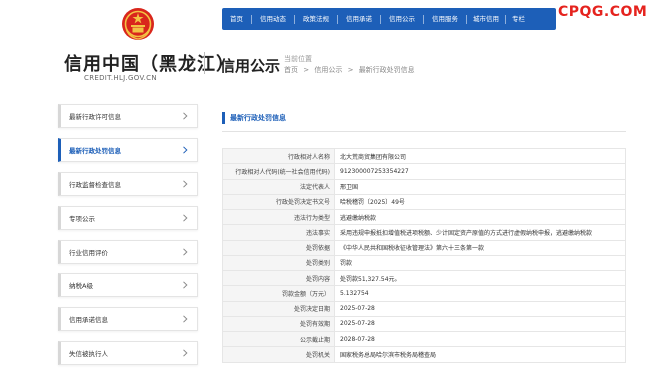 The height and width of the screenshot is (372, 650). I want to click on table-row: 处罚类别 罚款, so click(424, 263).